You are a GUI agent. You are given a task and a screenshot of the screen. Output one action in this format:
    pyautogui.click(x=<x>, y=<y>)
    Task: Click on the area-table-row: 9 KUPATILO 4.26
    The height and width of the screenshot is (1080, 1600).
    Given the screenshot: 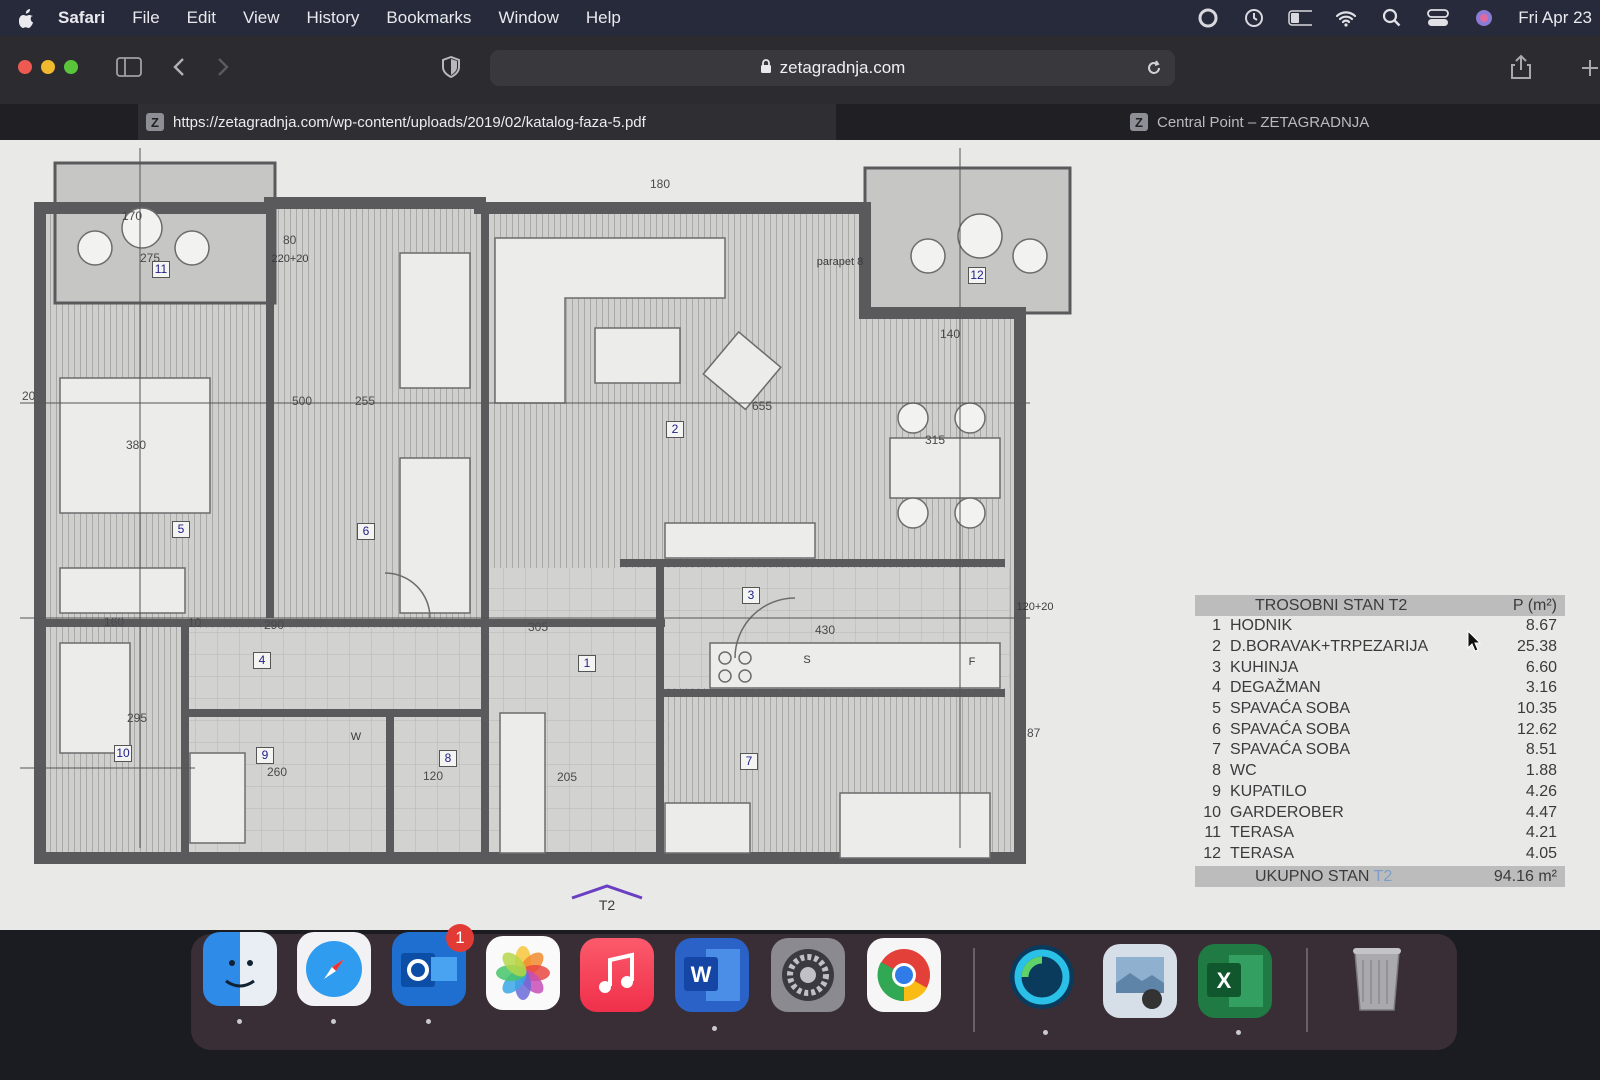 What is the action you would take?
    pyautogui.click(x=1380, y=792)
    